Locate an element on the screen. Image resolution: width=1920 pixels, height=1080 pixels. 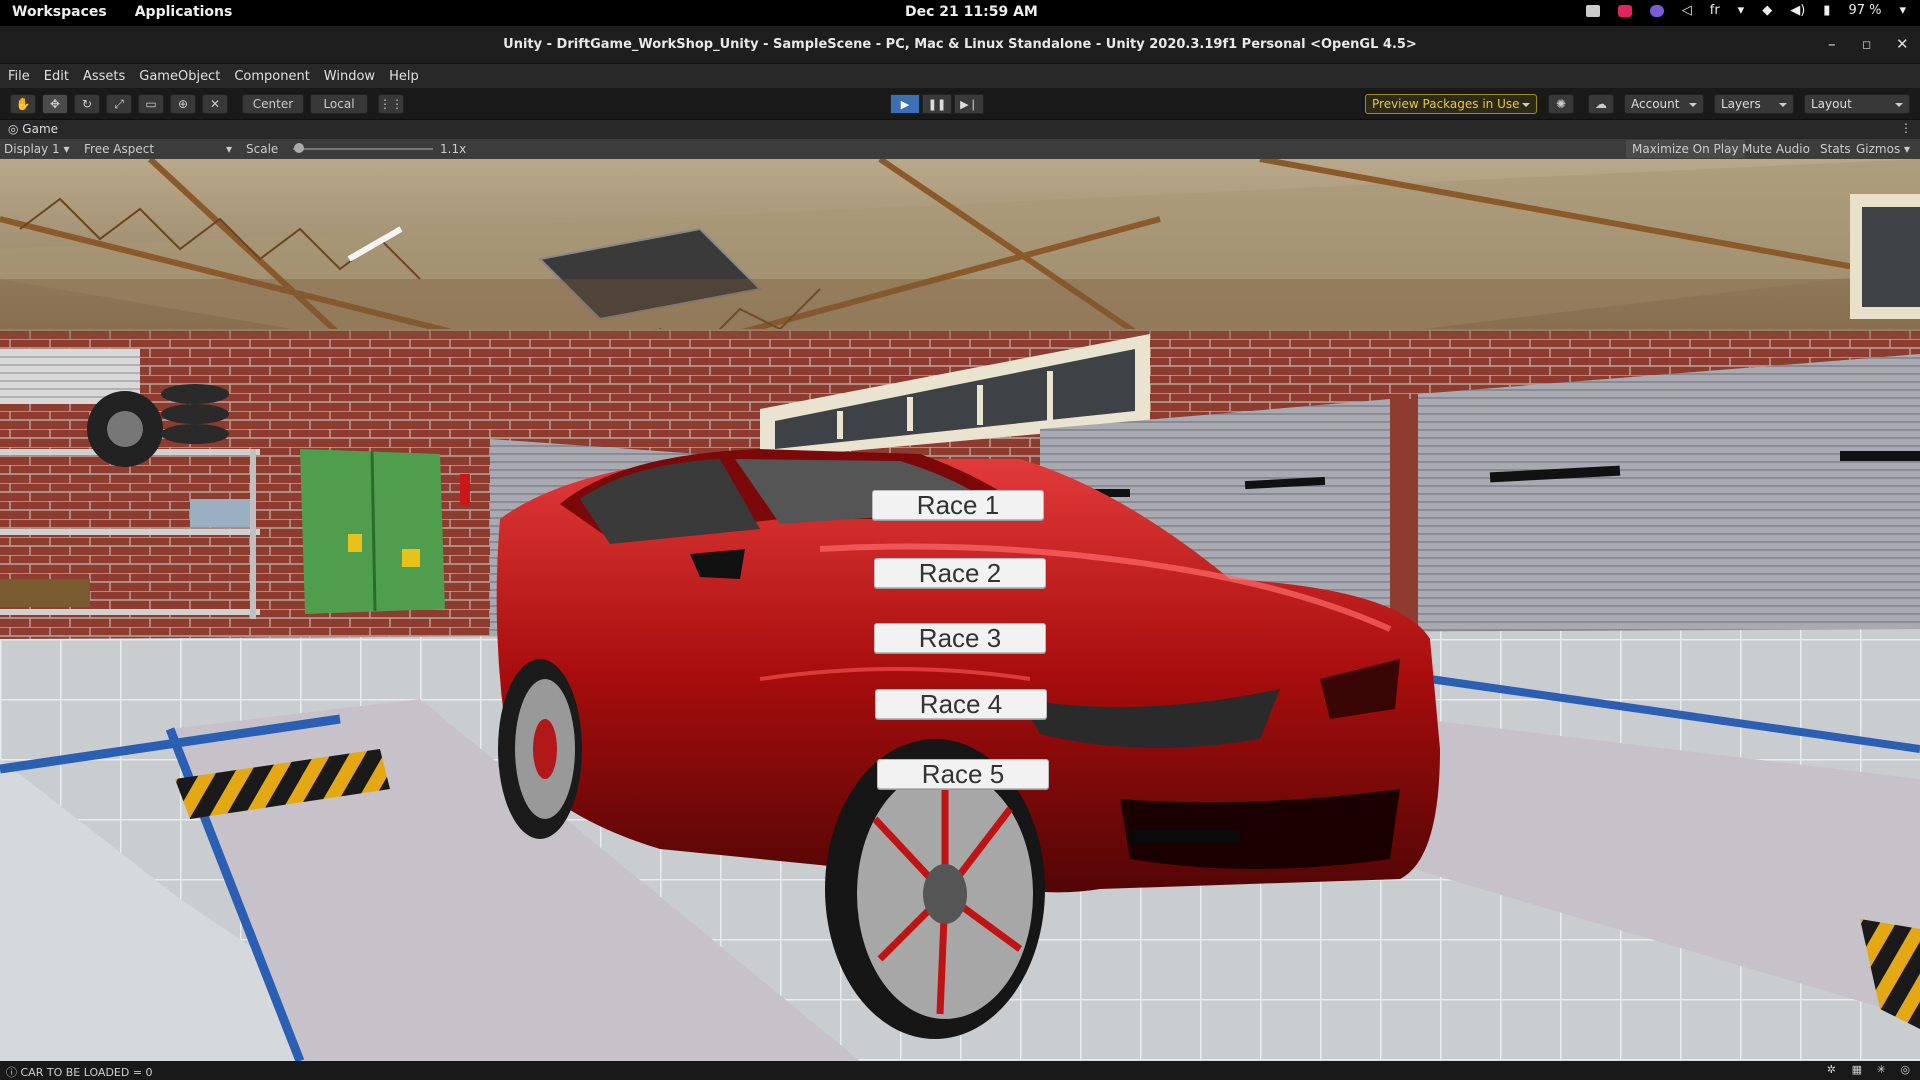
play-button: ▶ is located at coordinates (905, 104).